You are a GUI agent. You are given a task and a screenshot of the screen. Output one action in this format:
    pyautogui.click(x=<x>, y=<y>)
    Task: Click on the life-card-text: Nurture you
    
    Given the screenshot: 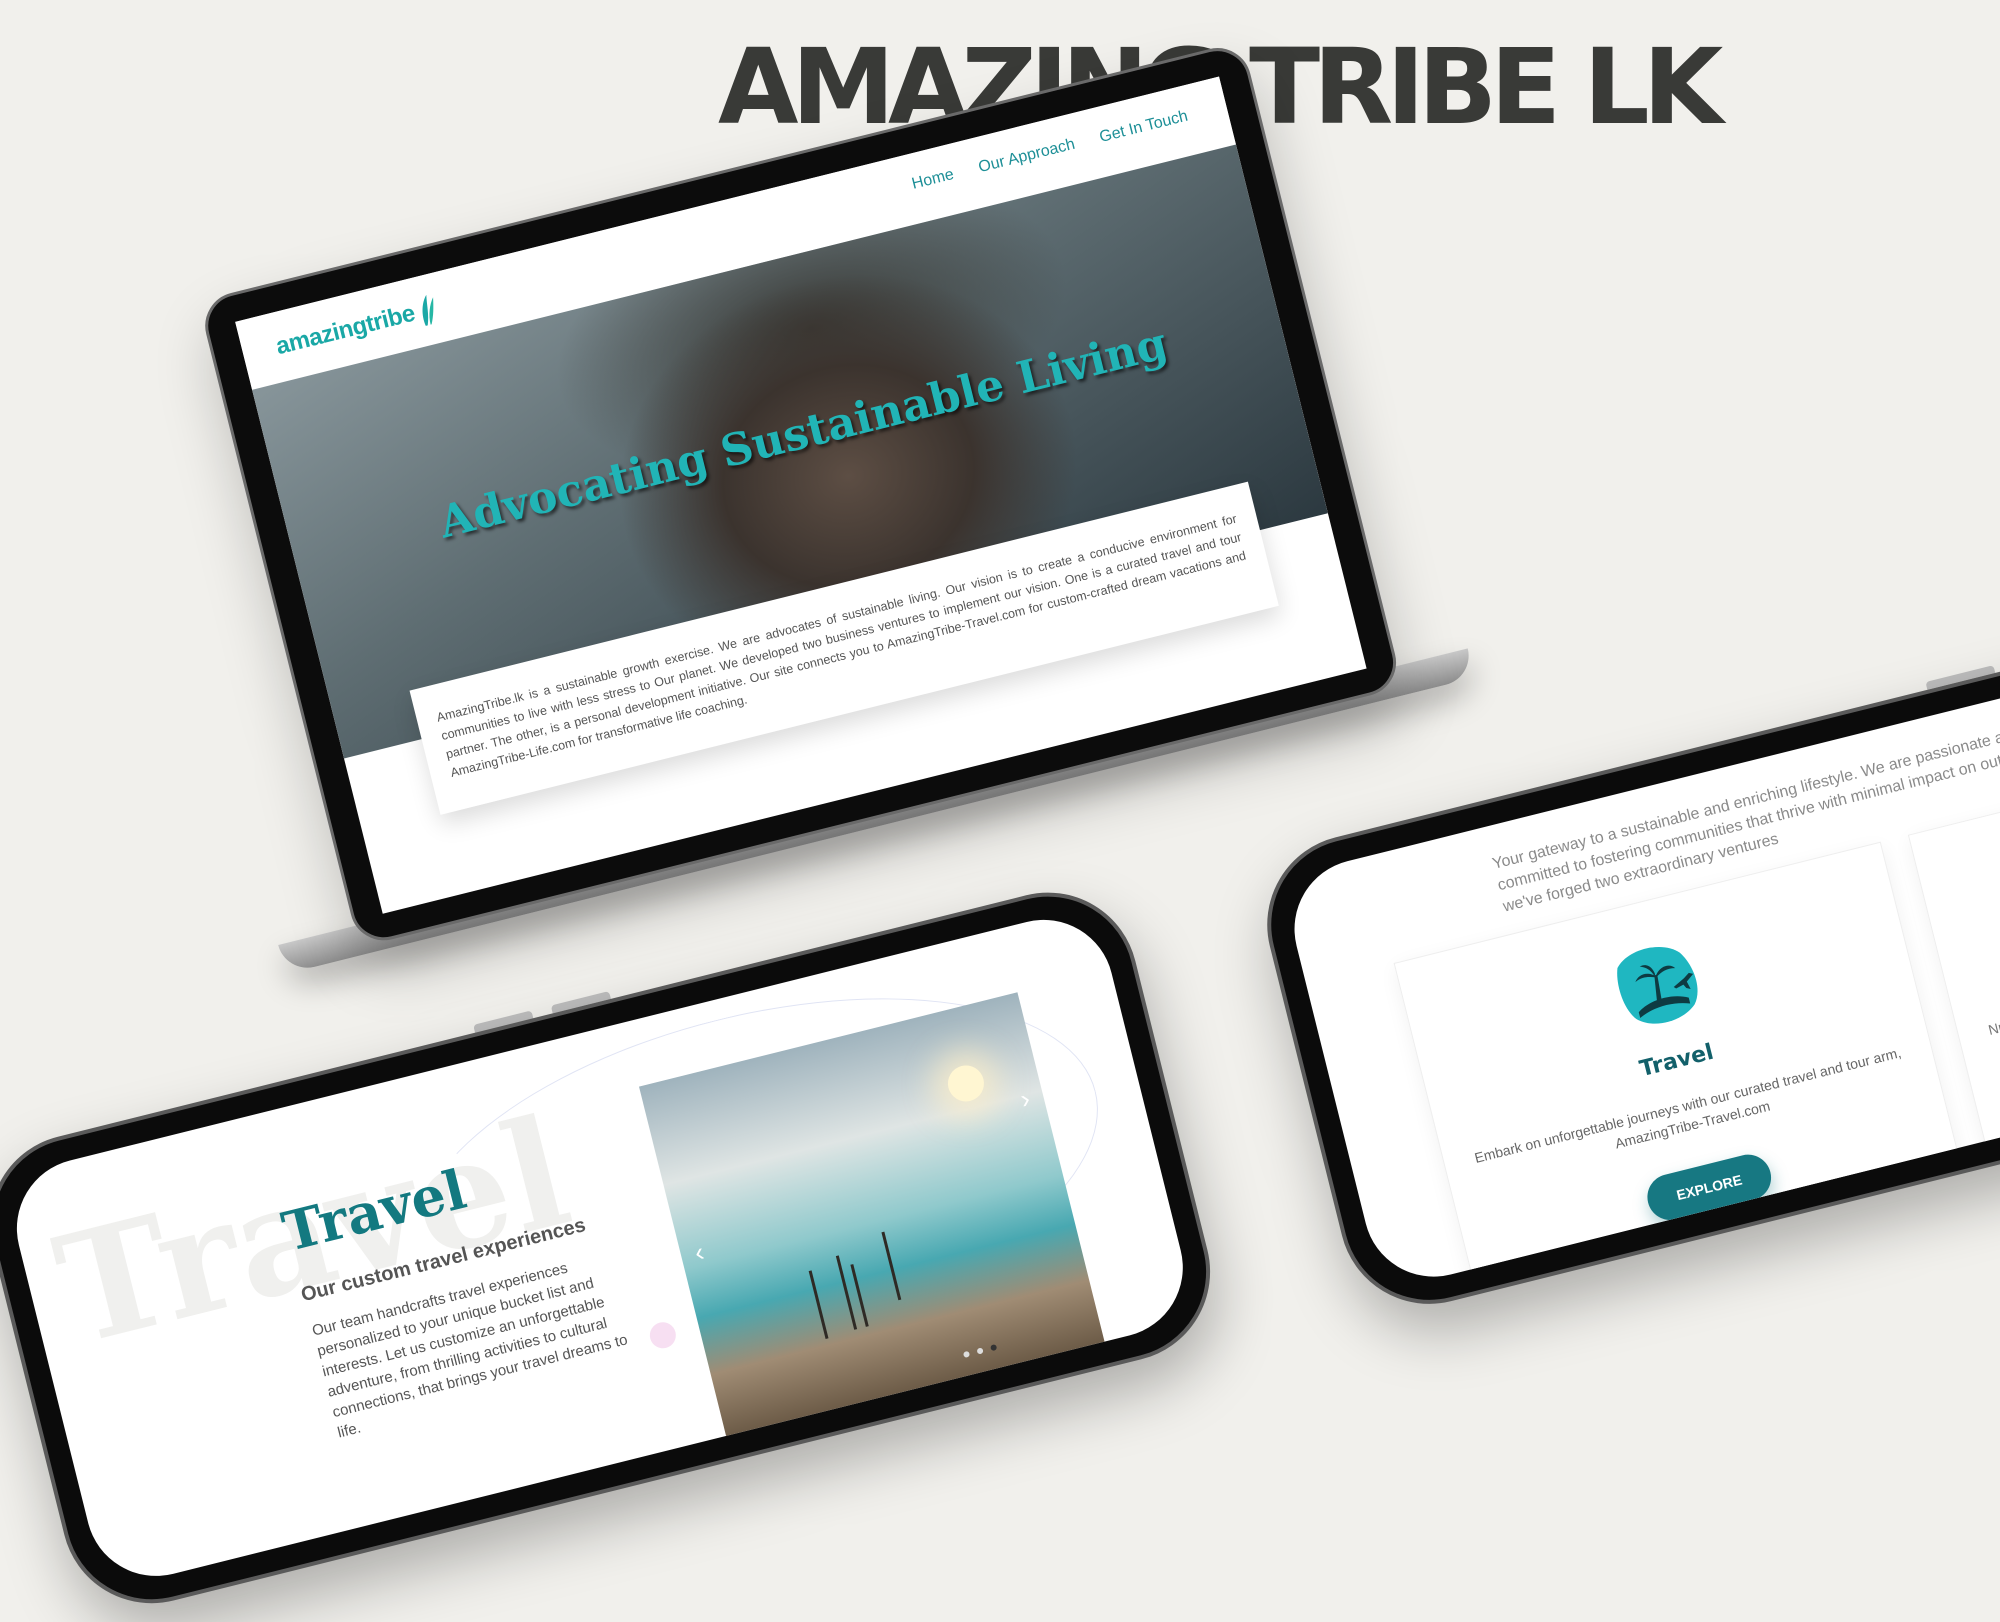 What is the action you would take?
    pyautogui.click(x=1993, y=1021)
    